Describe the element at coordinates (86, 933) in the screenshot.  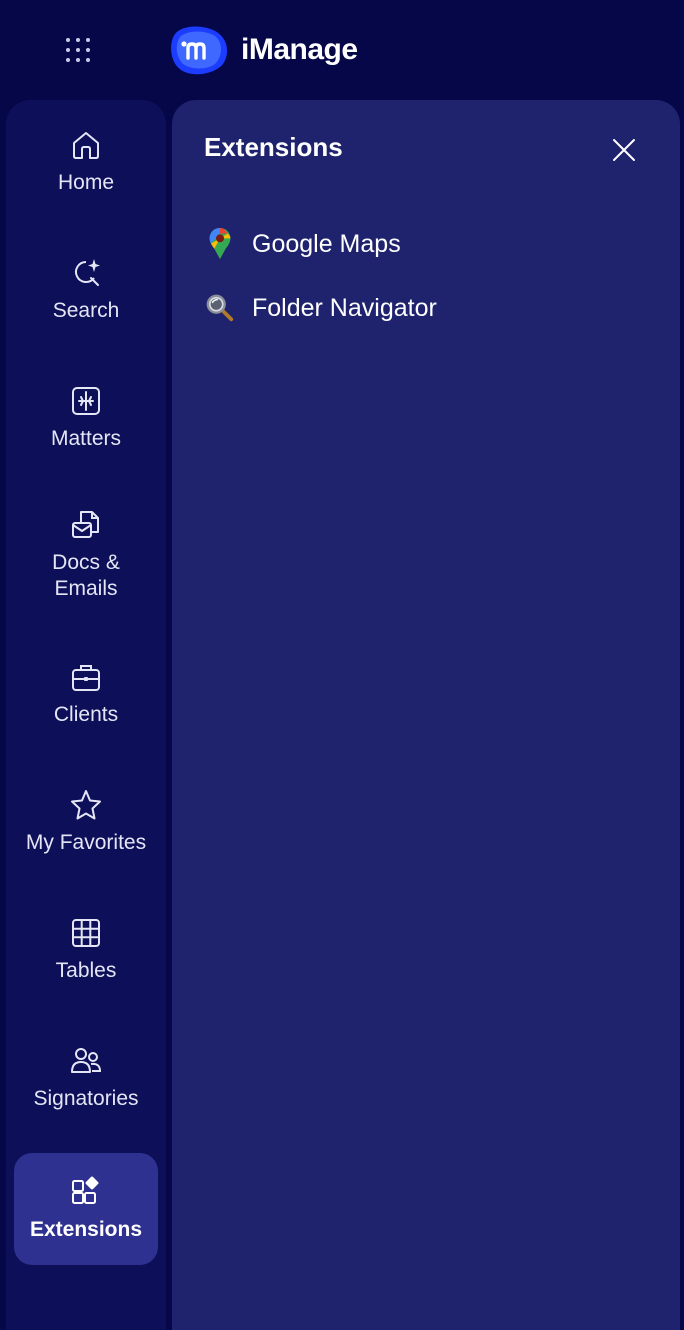
I see `table-grid-icon` at that location.